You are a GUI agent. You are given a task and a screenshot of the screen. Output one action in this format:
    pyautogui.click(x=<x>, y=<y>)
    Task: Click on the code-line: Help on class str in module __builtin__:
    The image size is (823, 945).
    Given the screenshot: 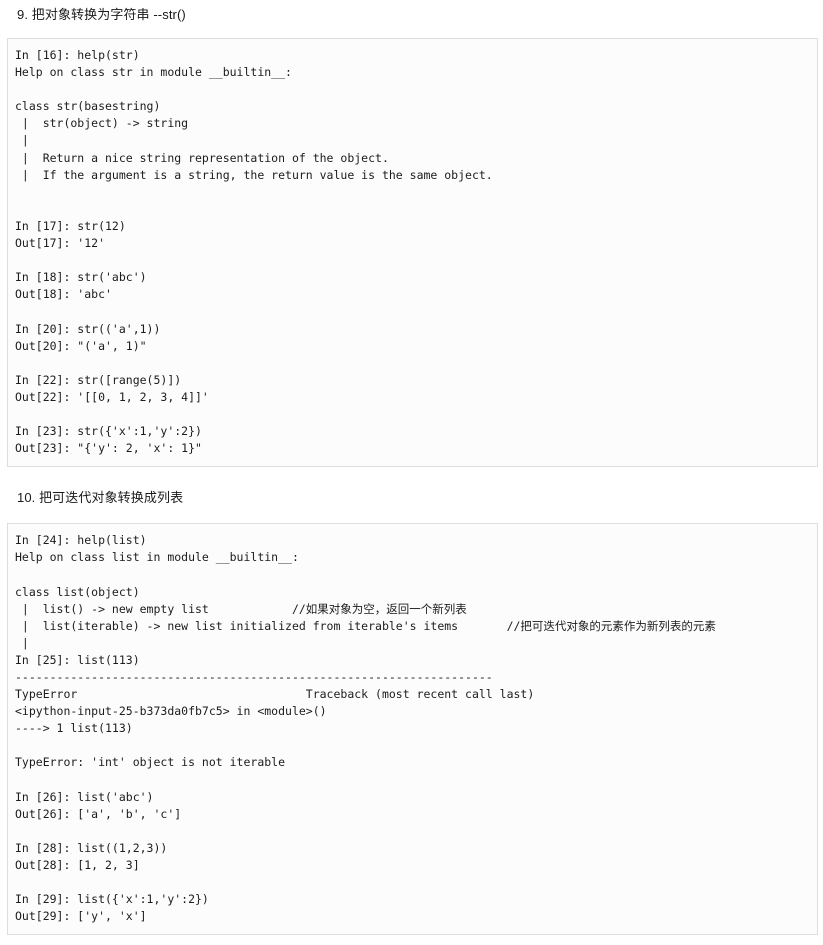 What is the action you would take?
    pyautogui.click(x=153, y=72)
    